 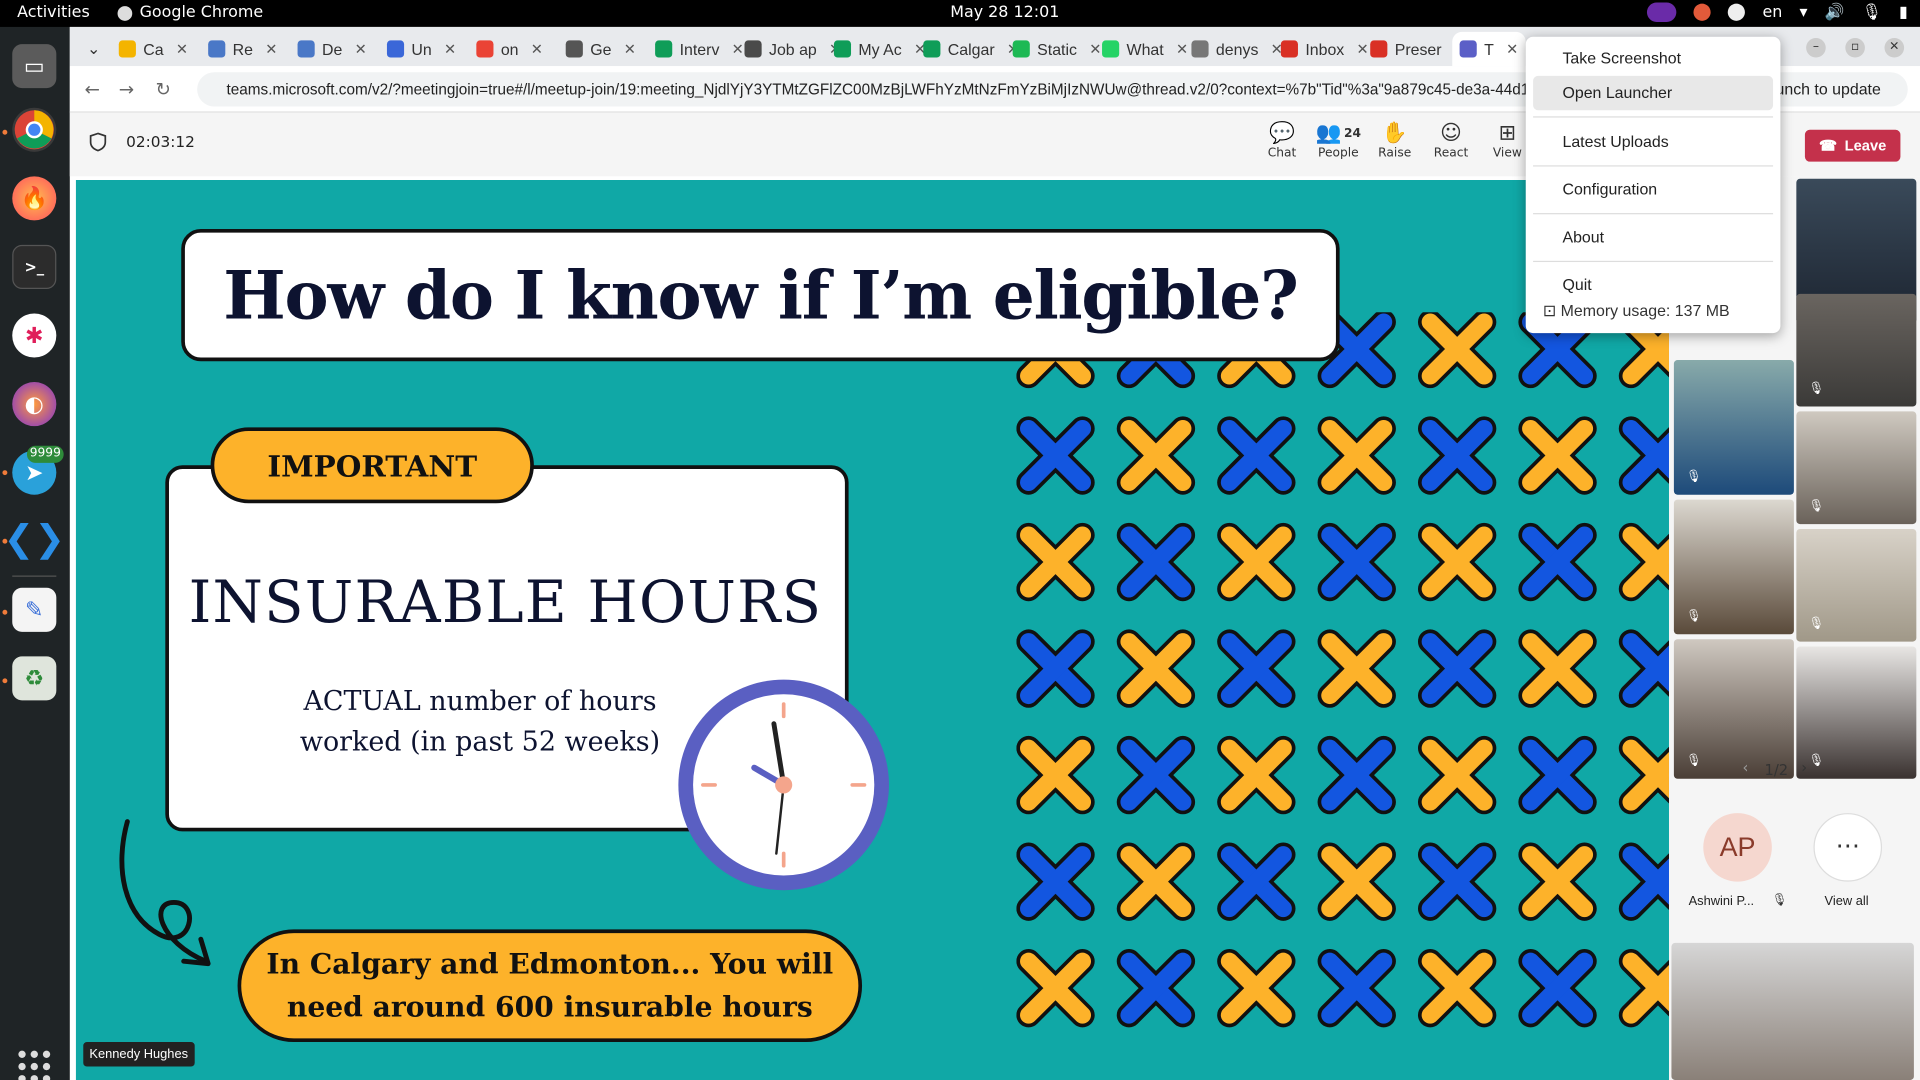 What do you see at coordinates (1702, 12) in the screenshot?
I see `tray-app-icon` at bounding box center [1702, 12].